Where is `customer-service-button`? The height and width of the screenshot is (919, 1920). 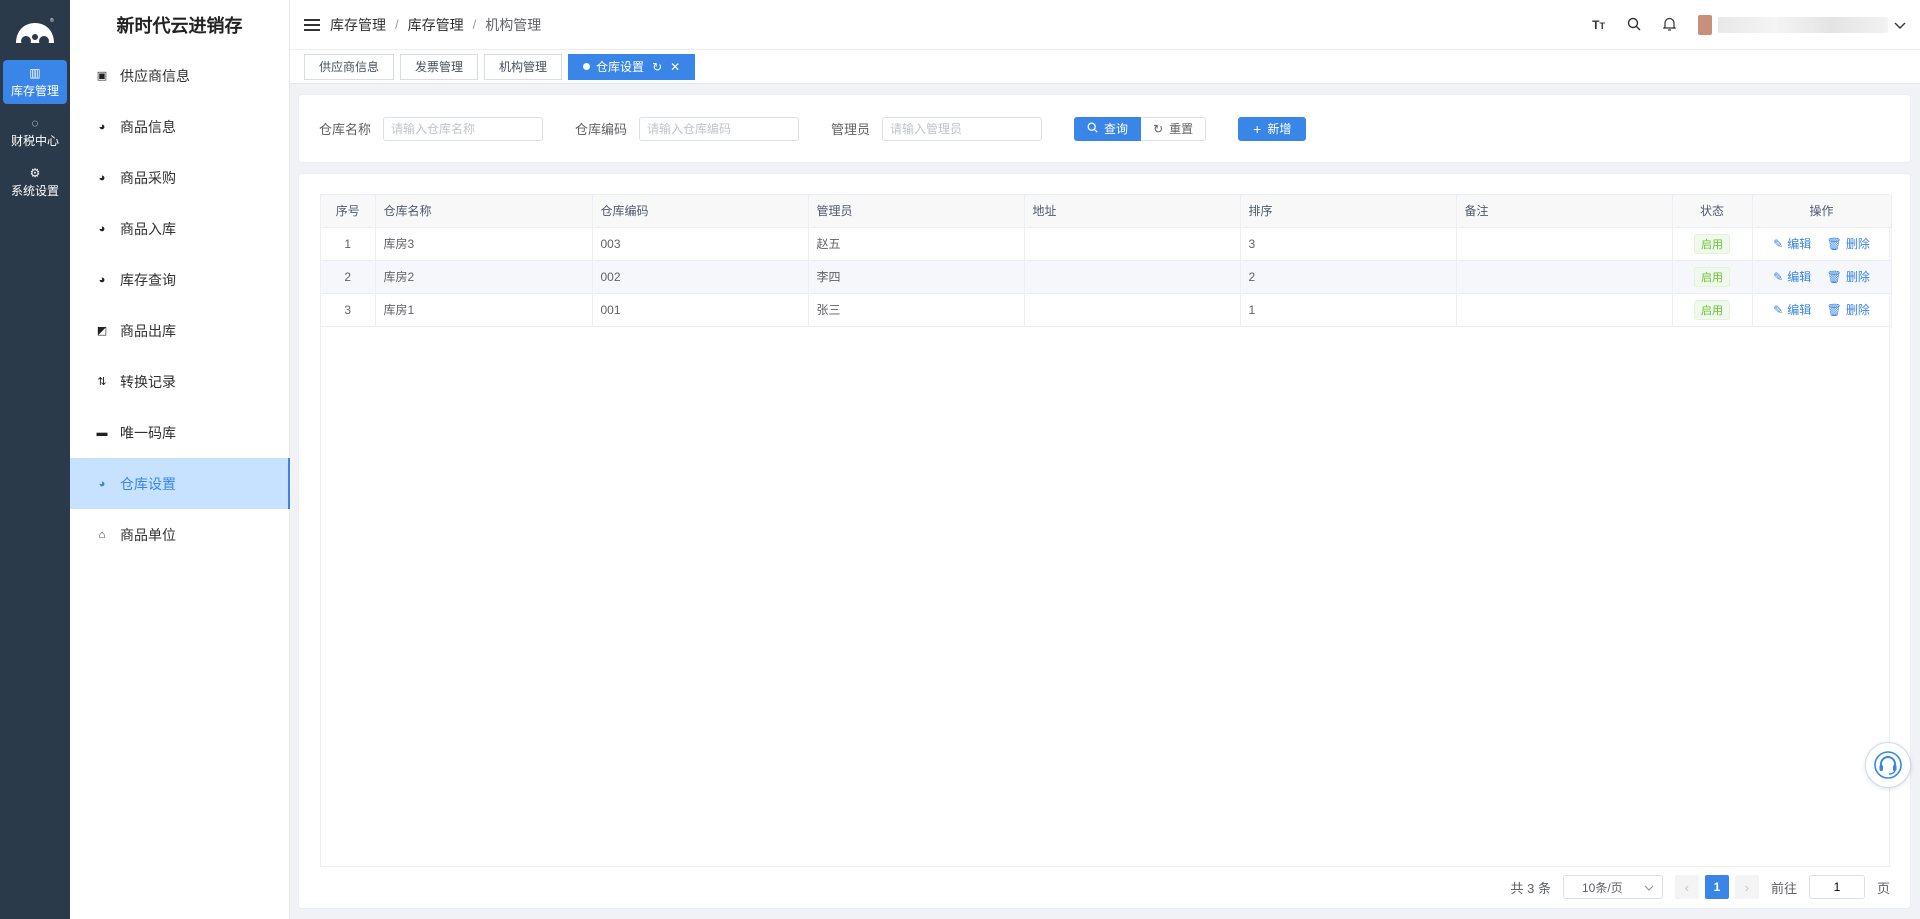 customer-service-button is located at coordinates (1888, 765).